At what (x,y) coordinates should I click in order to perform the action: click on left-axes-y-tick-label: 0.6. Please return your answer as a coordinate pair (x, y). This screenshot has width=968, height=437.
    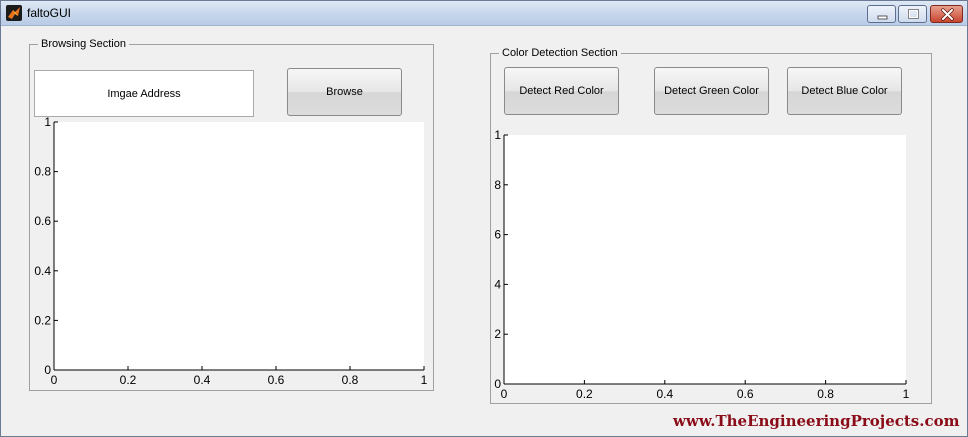
    Looking at the image, I should click on (42, 221).